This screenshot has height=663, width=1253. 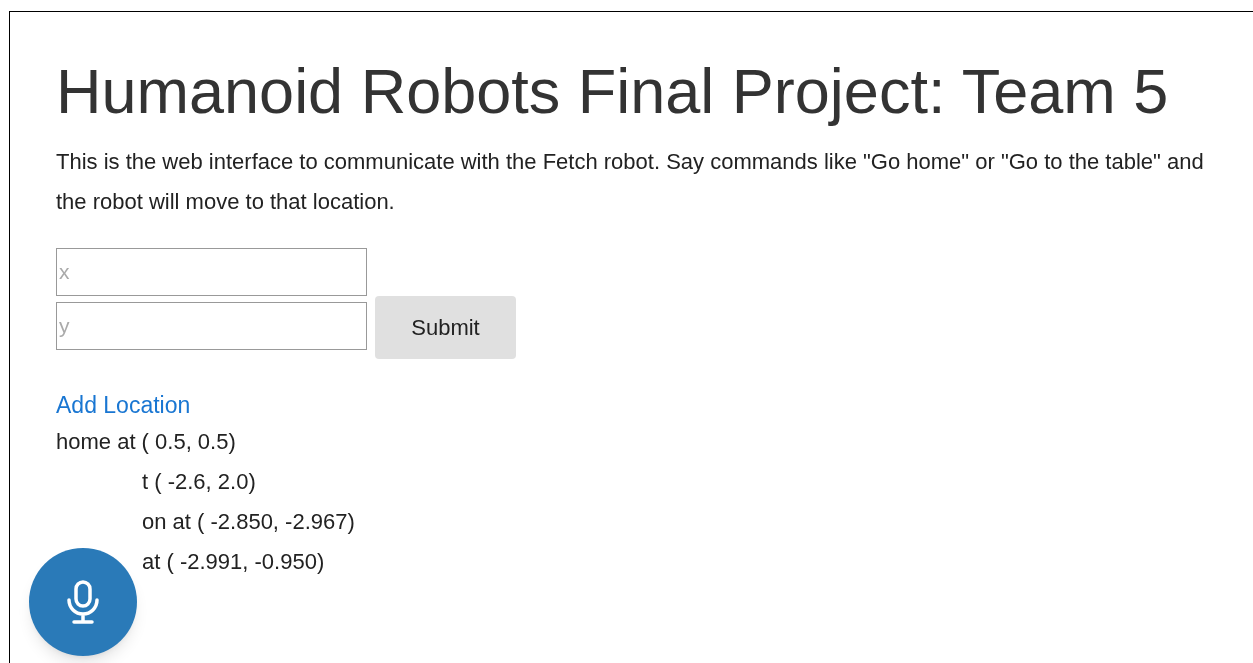 I want to click on location-entry: on at ( -2.850, -2.967), so click(x=248, y=521).